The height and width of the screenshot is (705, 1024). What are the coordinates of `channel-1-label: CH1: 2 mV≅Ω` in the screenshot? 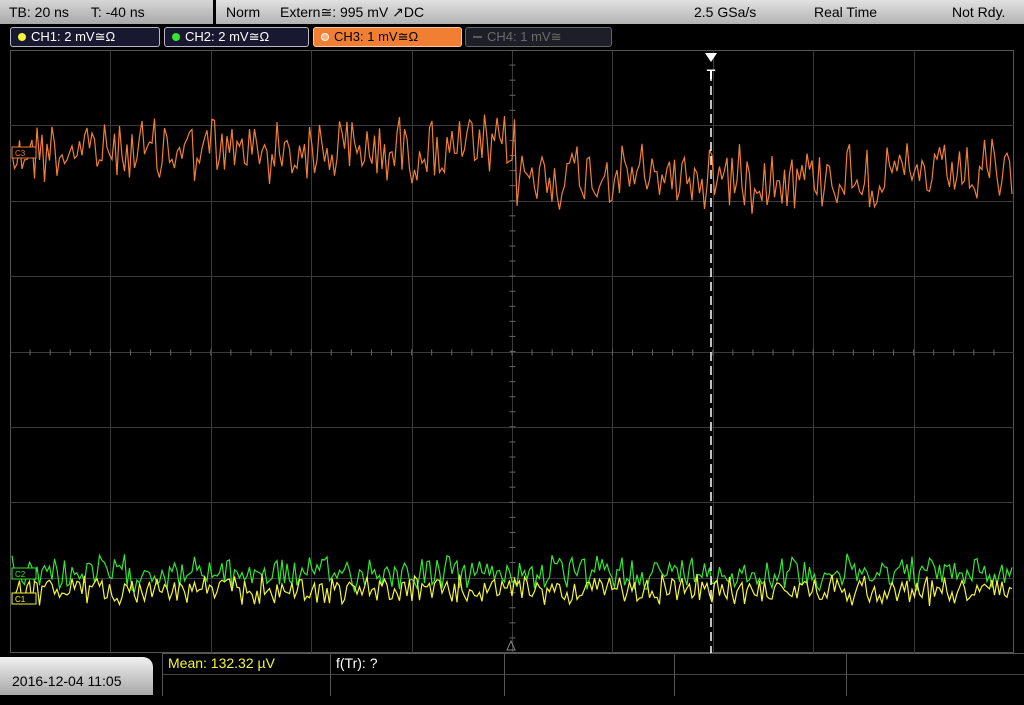 It's located at (73, 36).